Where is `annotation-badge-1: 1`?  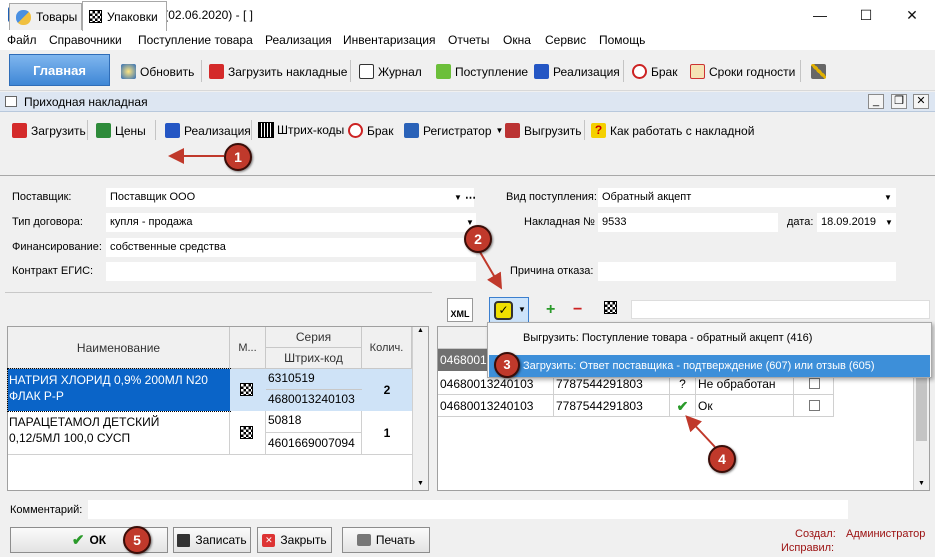
annotation-badge-1: 1 is located at coordinates (238, 157).